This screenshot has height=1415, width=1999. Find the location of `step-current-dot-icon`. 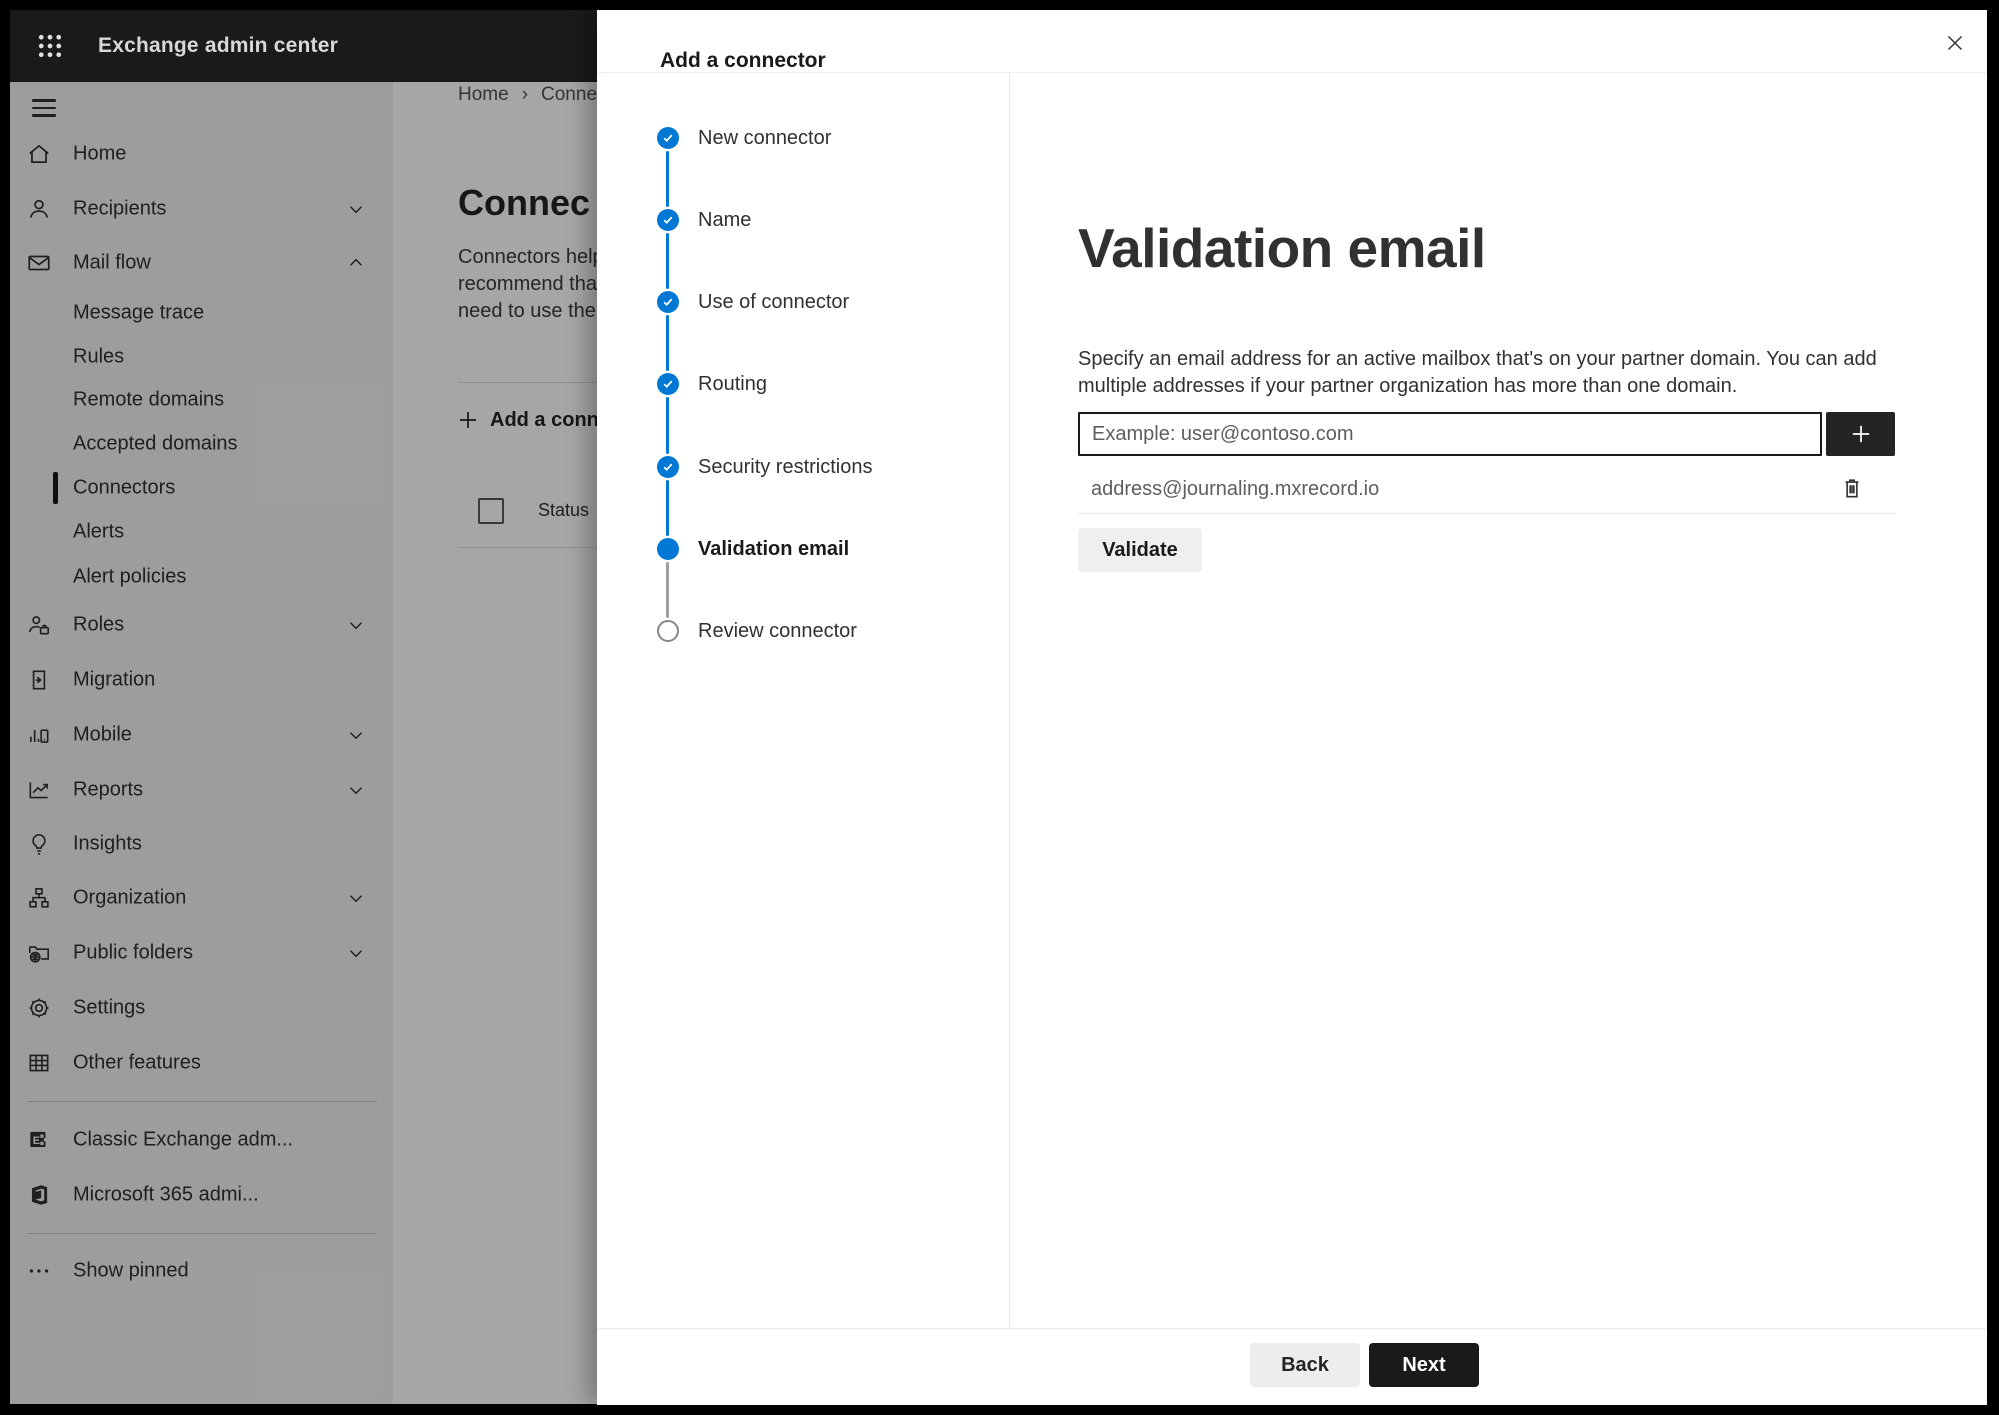

step-current-dot-icon is located at coordinates (668, 549).